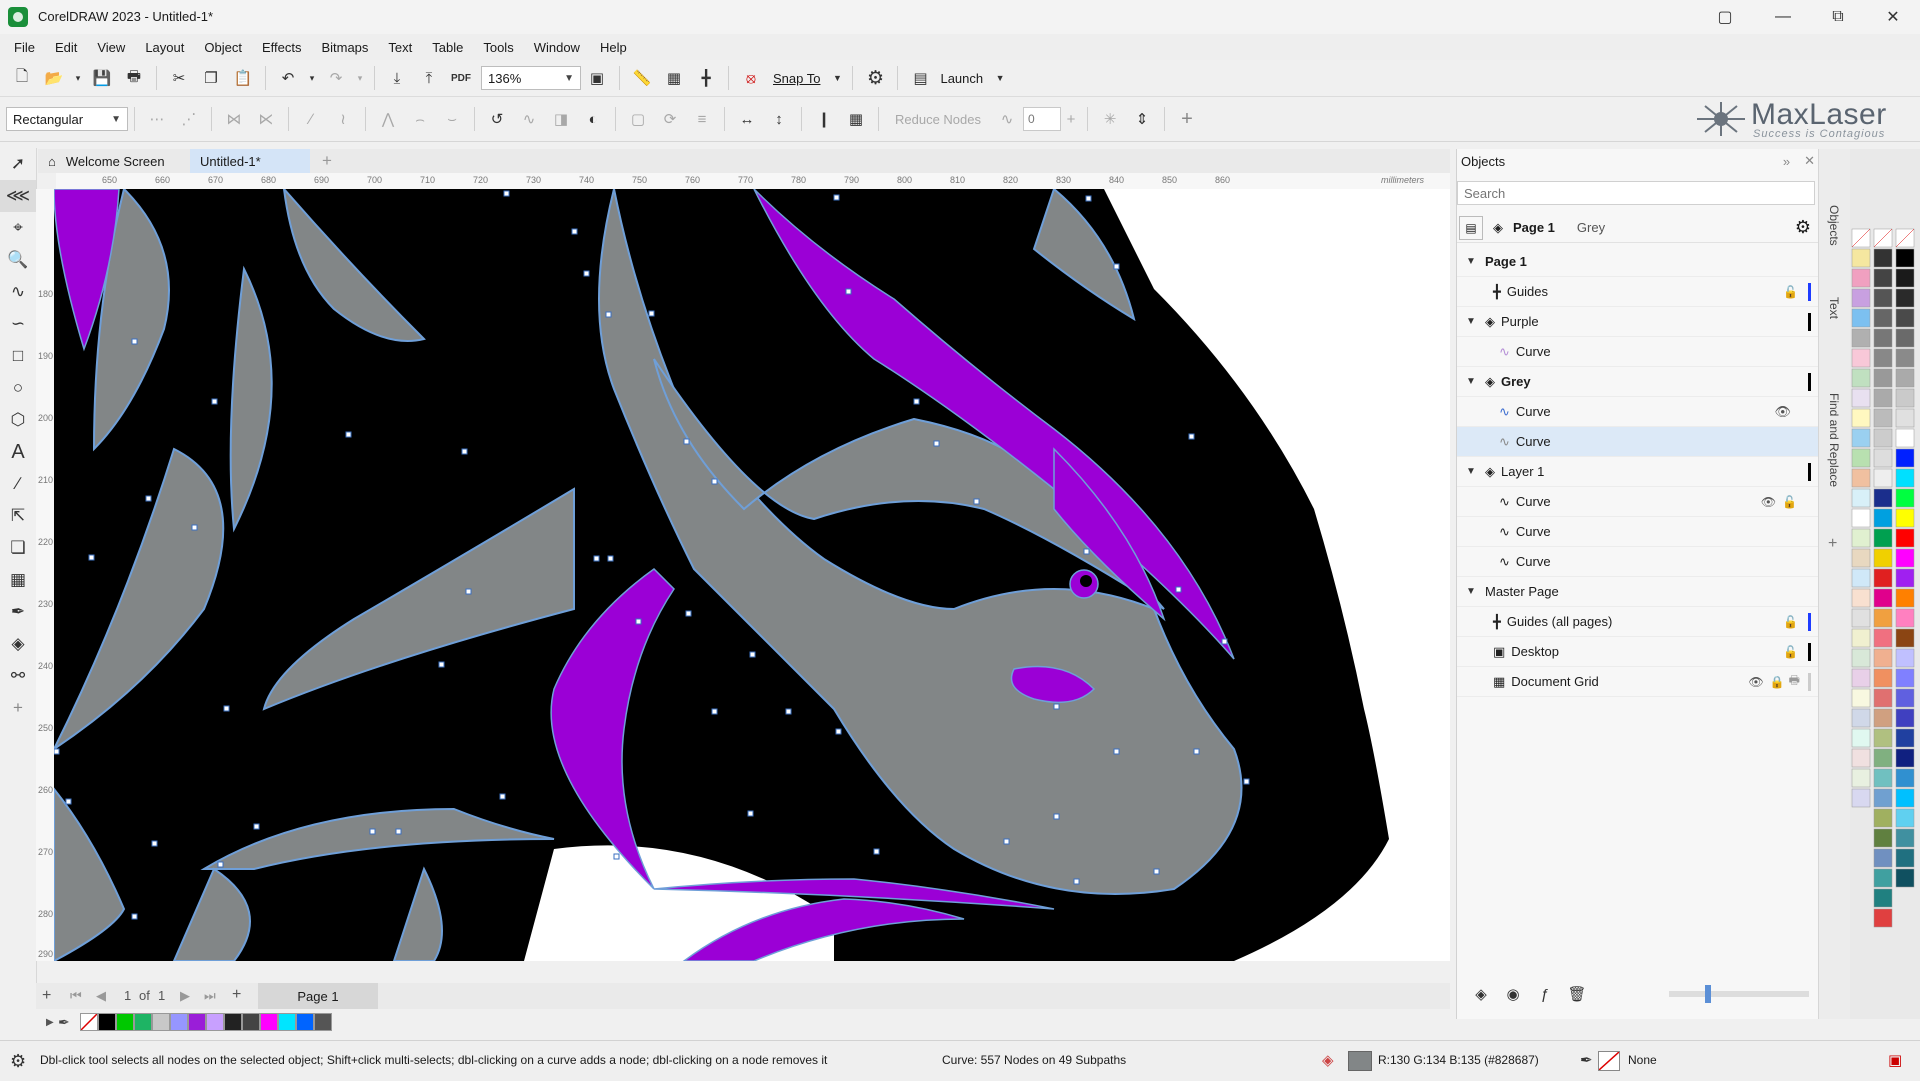  Describe the element at coordinates (961, 78) in the screenshot. I see `launch-label: Launch` at that location.